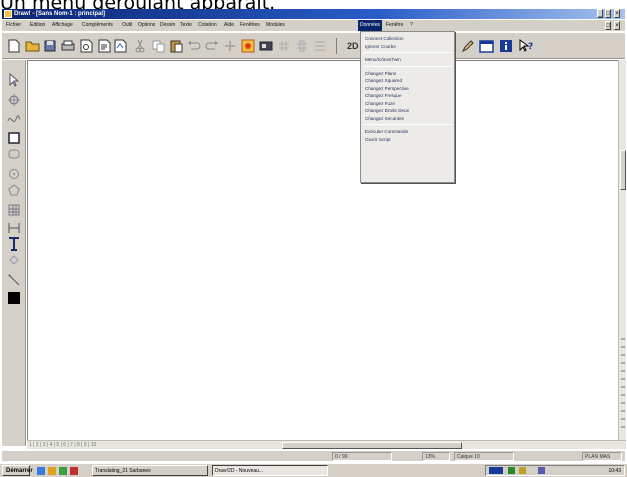 This screenshot has height=477, width=627. What do you see at coordinates (407, 80) in the screenshot?
I see `dropdown-menu-item: Changez Squared` at bounding box center [407, 80].